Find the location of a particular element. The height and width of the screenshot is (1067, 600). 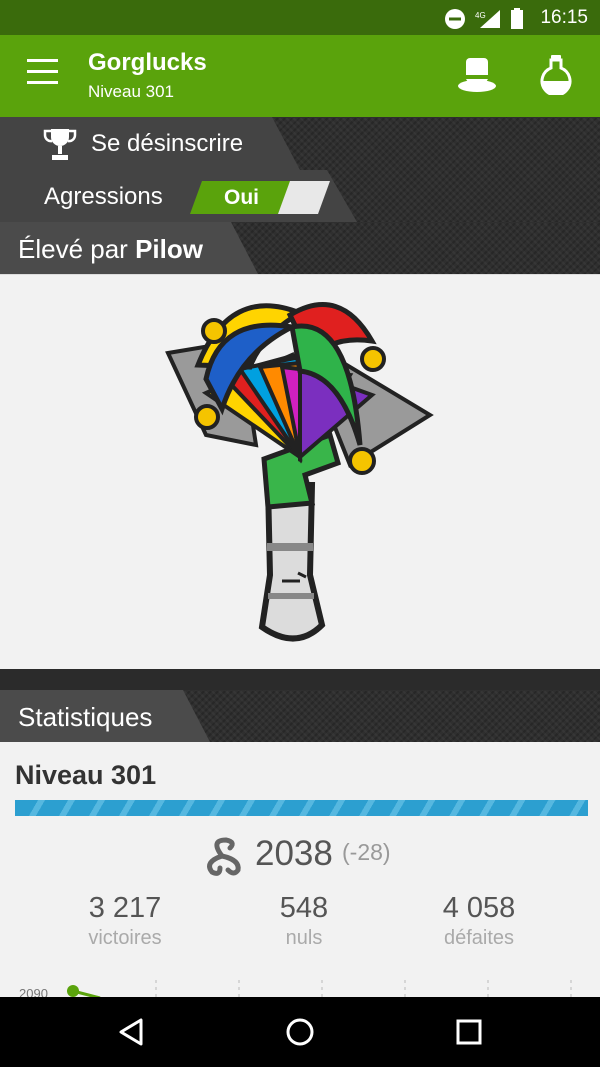

level-progress-bar is located at coordinates (301, 808).